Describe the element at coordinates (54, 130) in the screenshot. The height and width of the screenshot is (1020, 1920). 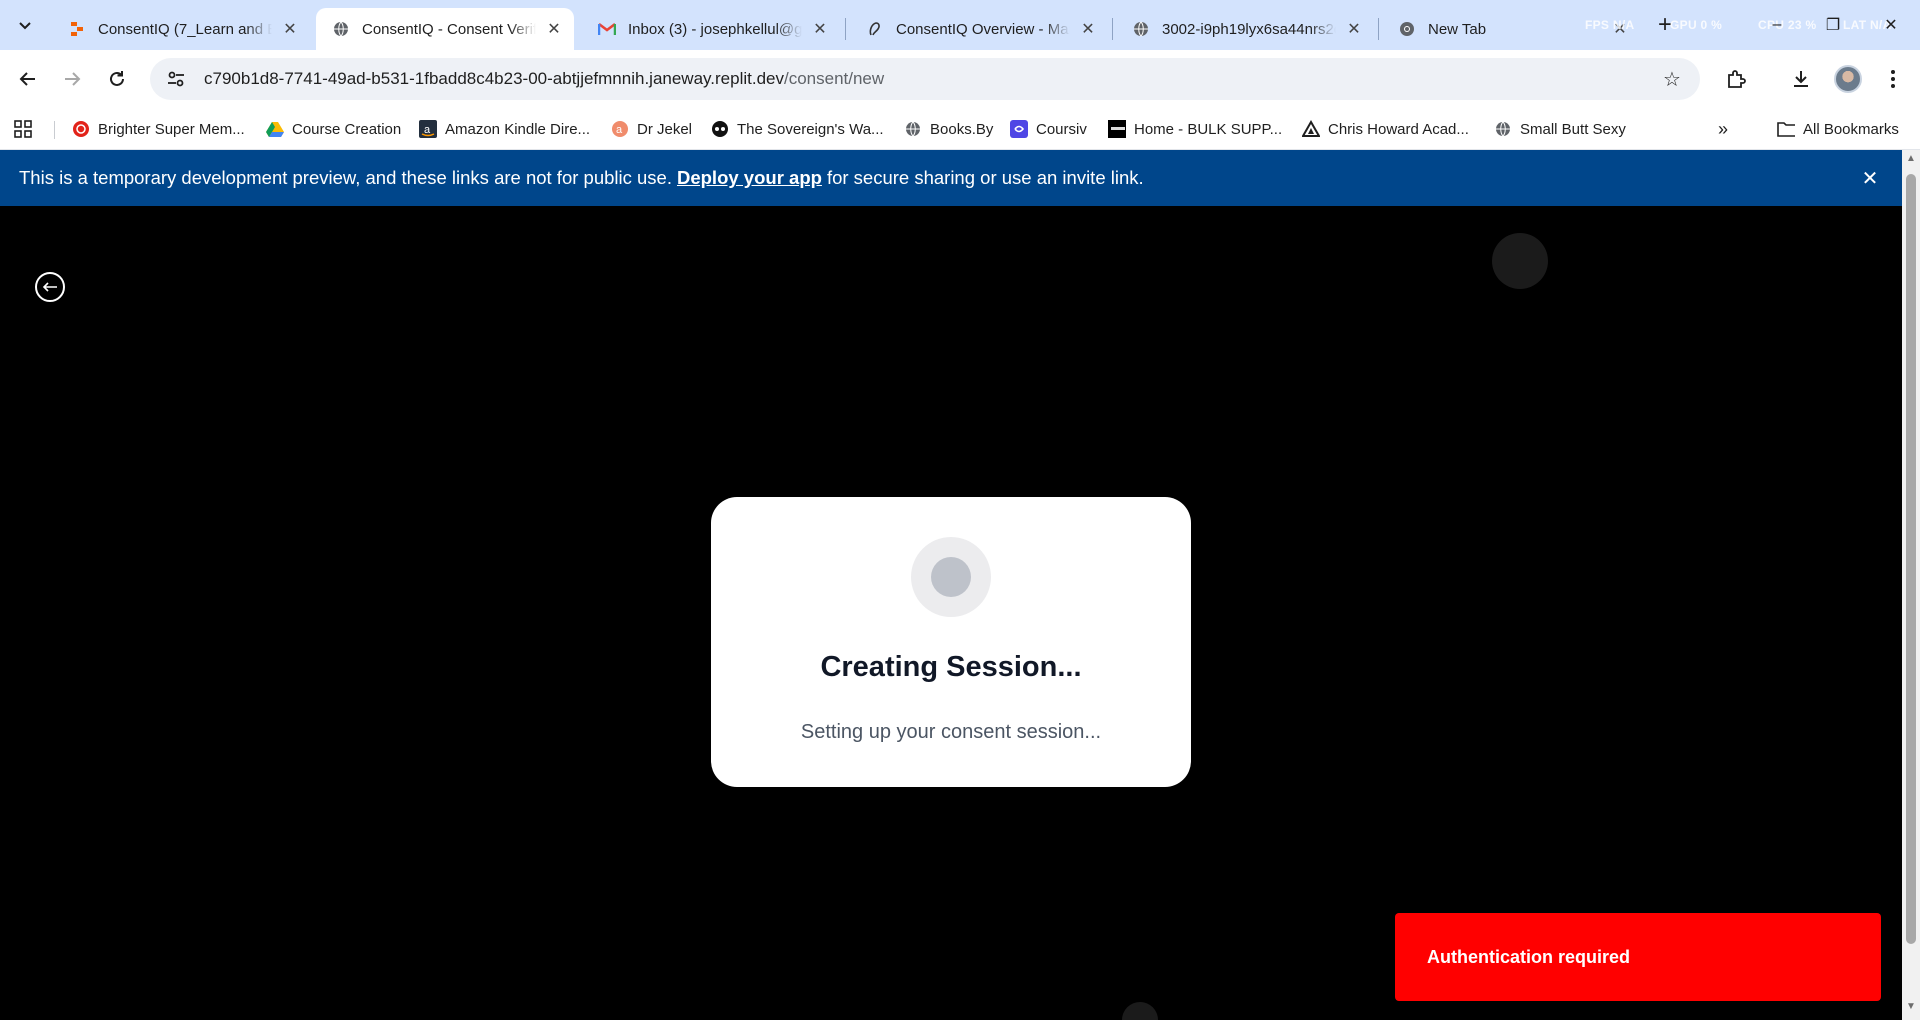
I see `bookmark-separator` at that location.